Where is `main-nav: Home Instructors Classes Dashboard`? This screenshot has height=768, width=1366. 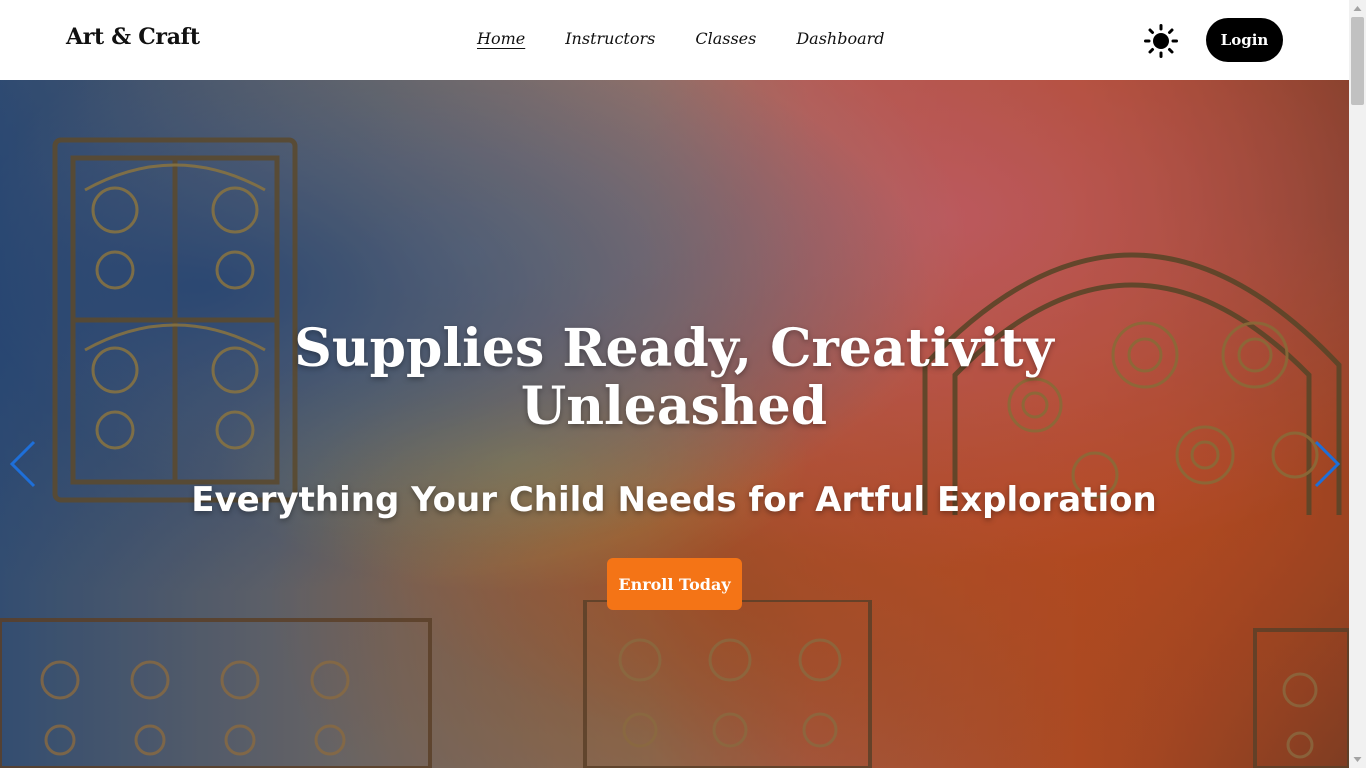
main-nav: Home Instructors Classes Dashboard is located at coordinates (701, 39).